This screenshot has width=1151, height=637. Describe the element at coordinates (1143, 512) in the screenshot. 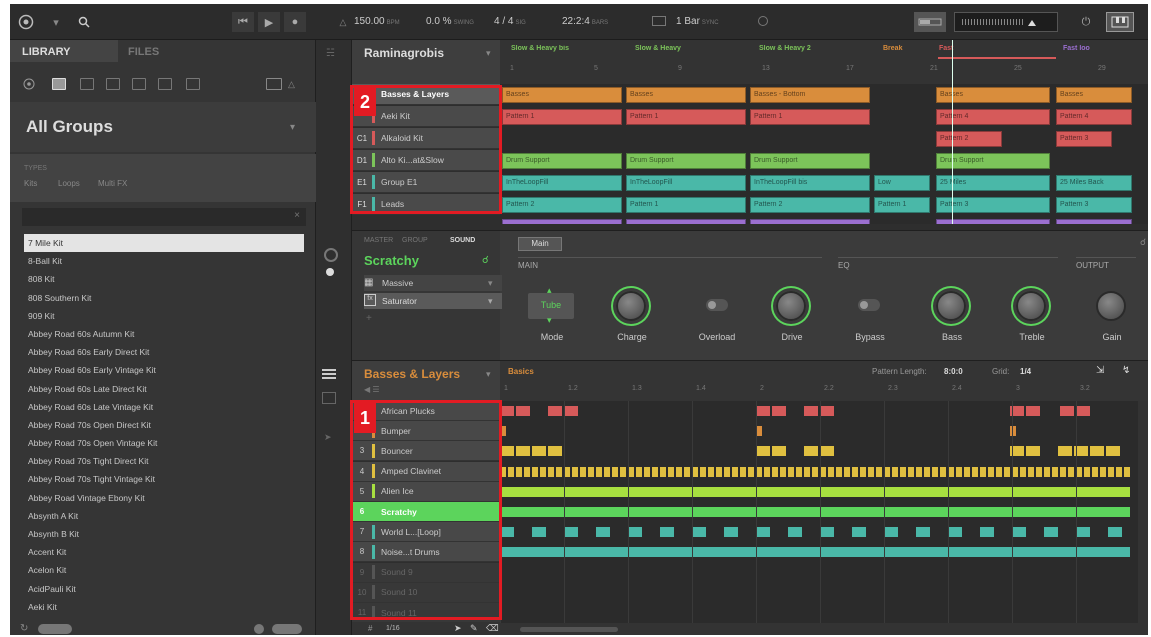

I see `vertical-scrollbar` at that location.